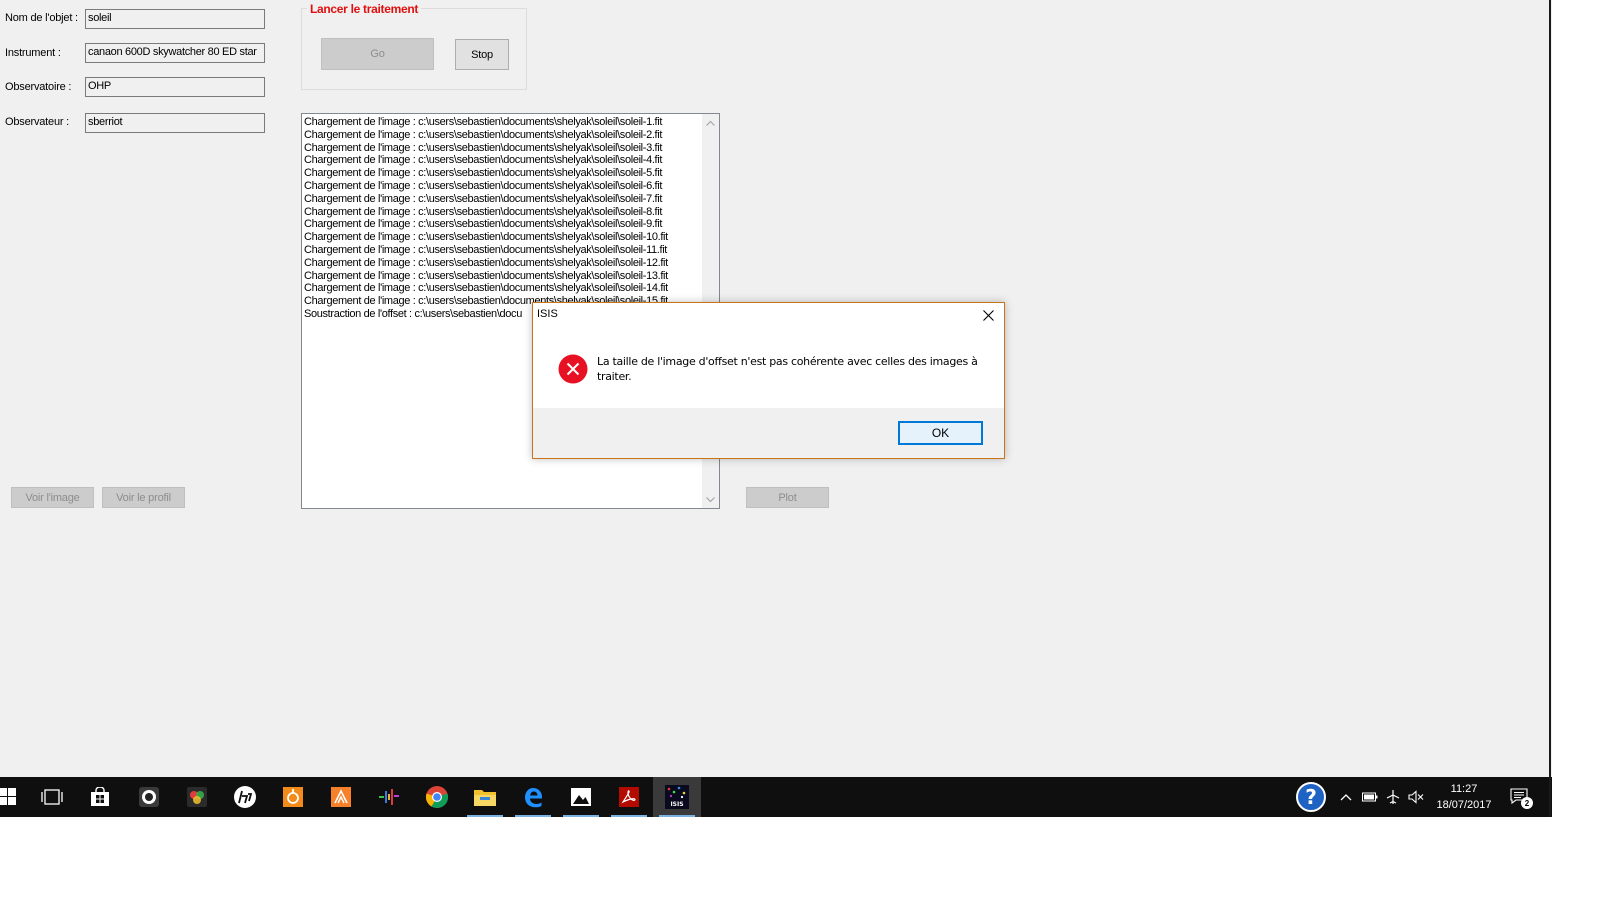 Image resolution: width=1600 pixels, height=900 pixels. I want to click on dialog-title: ISIS, so click(547, 314).